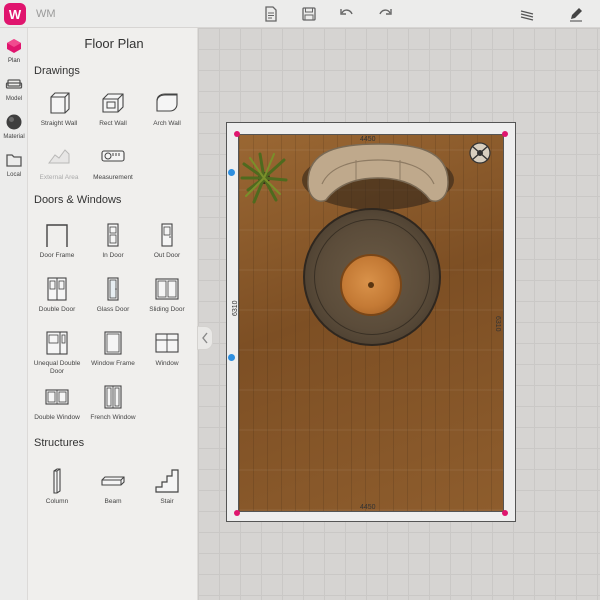  I want to click on window-frame-icon, so click(113, 343).